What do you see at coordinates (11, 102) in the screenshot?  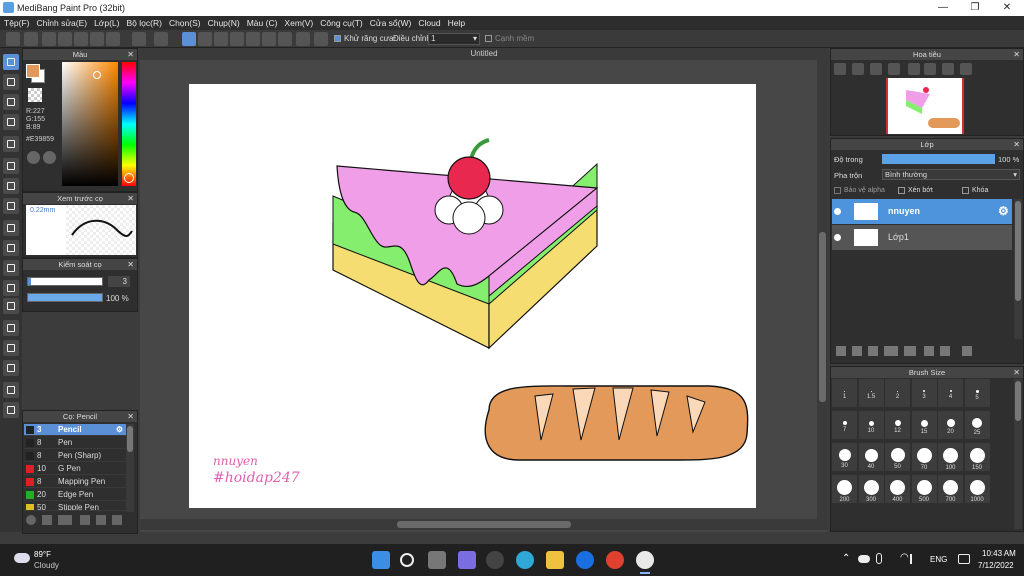 I see `shape-tool-icon` at bounding box center [11, 102].